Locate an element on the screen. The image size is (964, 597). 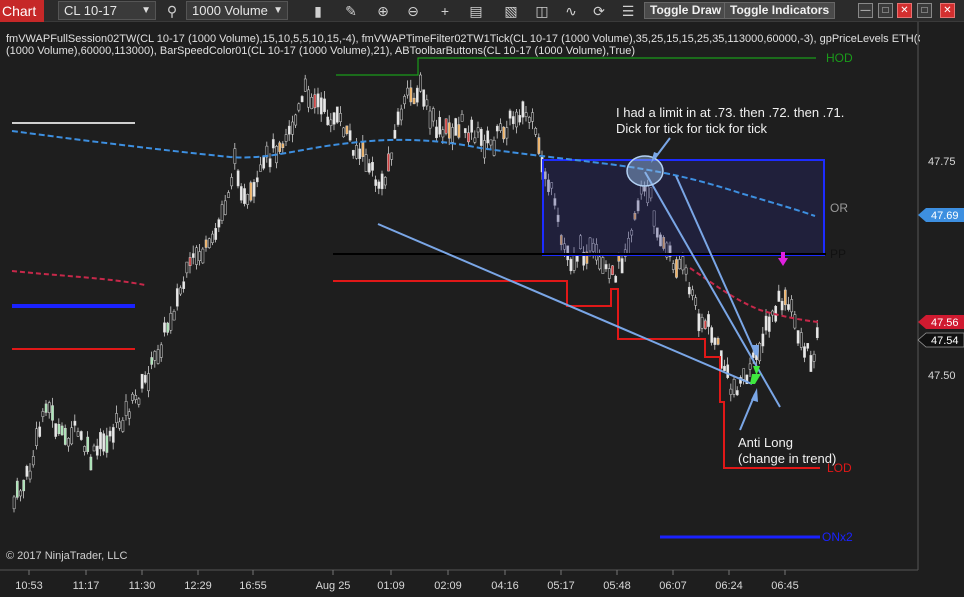
price-tick-label: 47.75 is located at coordinates (942, 162).